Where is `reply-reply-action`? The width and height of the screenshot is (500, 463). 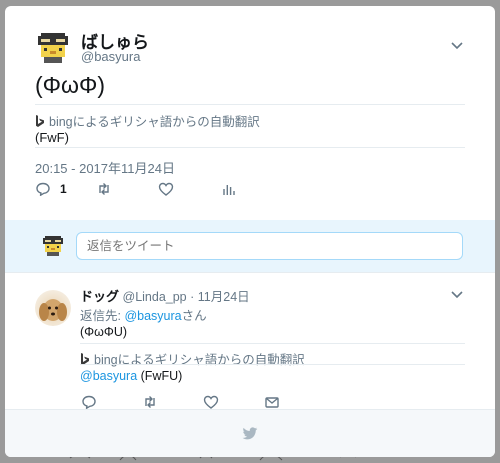 reply-reply-action is located at coordinates (89, 402).